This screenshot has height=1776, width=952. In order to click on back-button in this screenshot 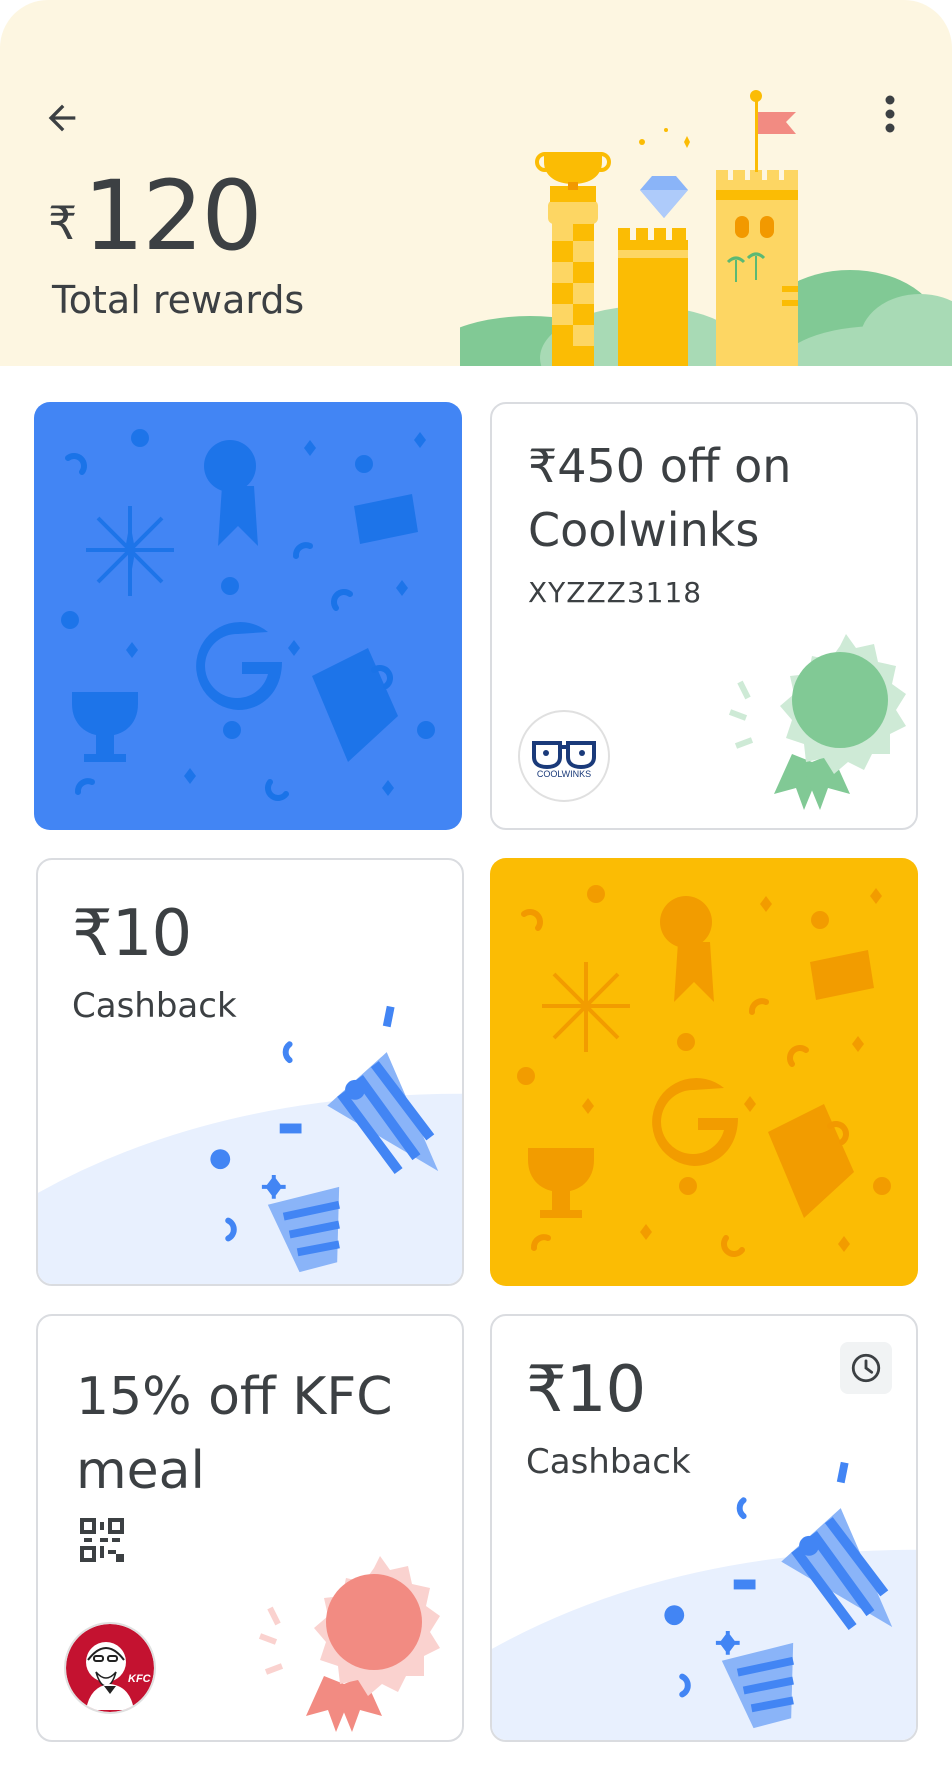, I will do `click(62, 118)`.